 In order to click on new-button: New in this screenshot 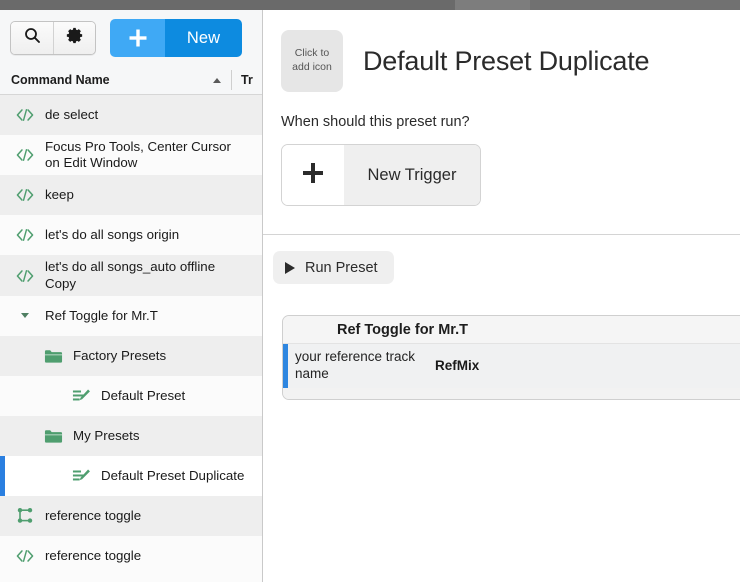, I will do `click(176, 38)`.